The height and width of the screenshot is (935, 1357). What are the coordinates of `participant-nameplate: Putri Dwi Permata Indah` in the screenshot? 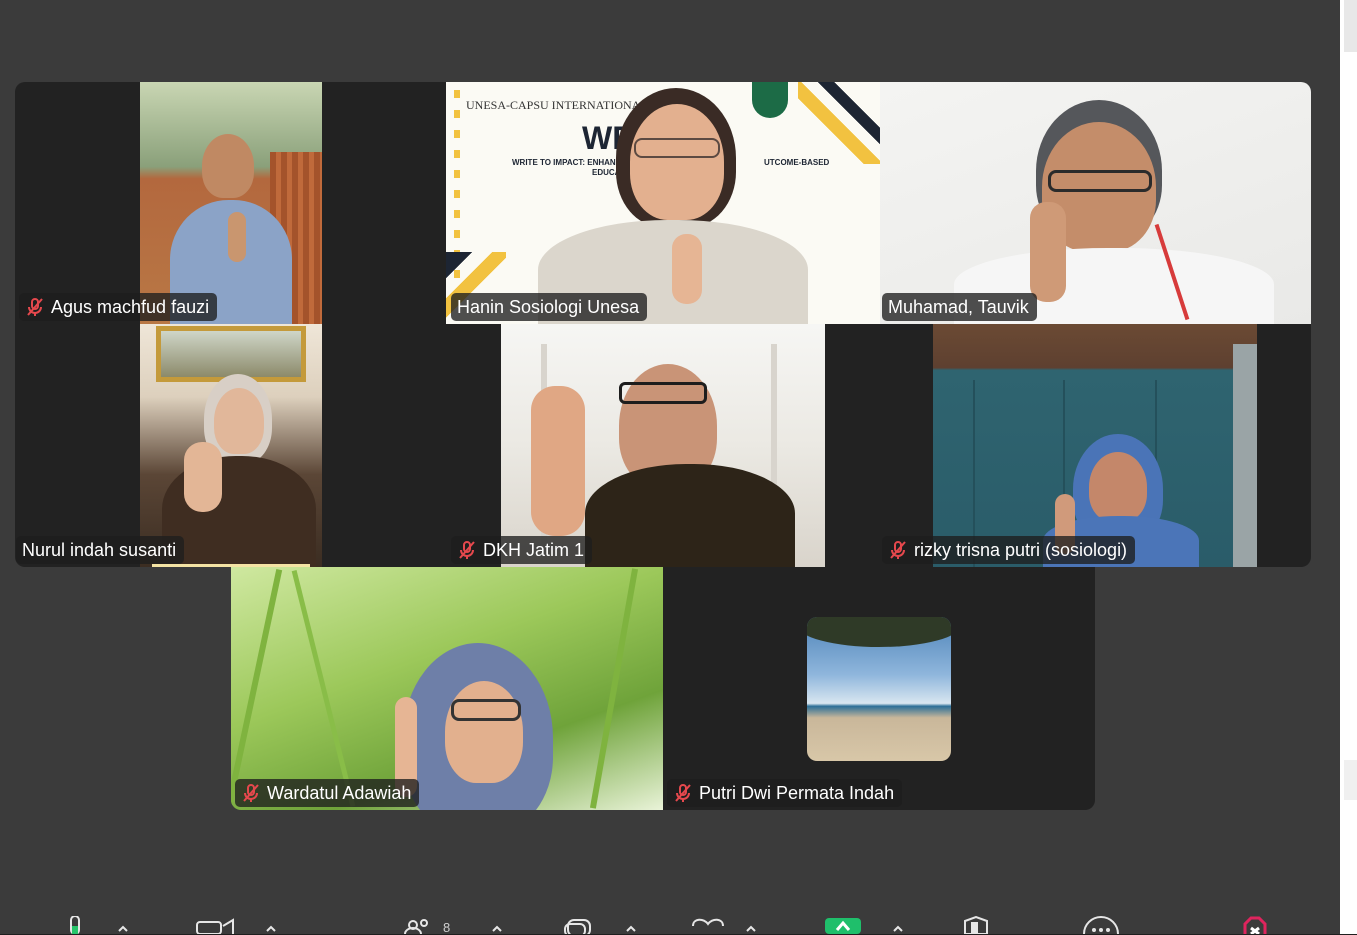 It's located at (785, 793).